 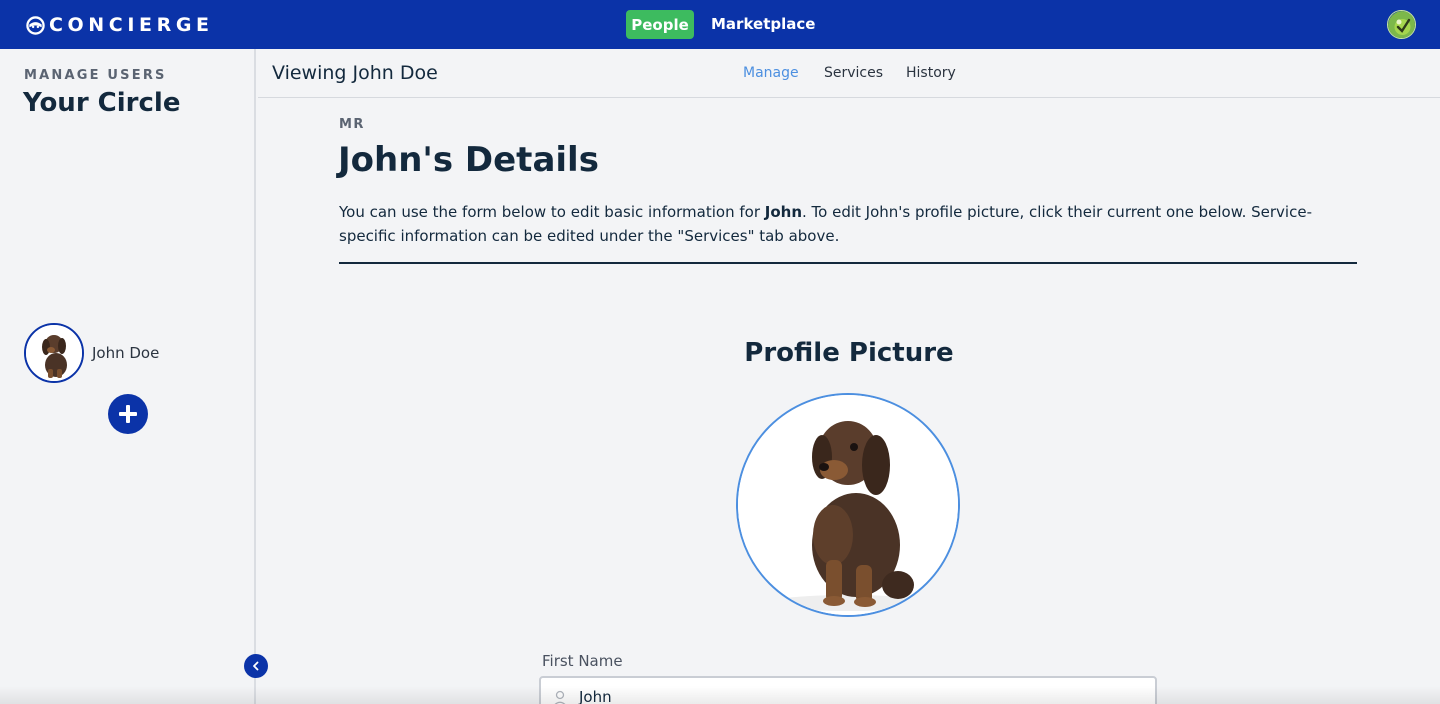 What do you see at coordinates (783, 212) in the screenshot?
I see `description-name: John` at bounding box center [783, 212].